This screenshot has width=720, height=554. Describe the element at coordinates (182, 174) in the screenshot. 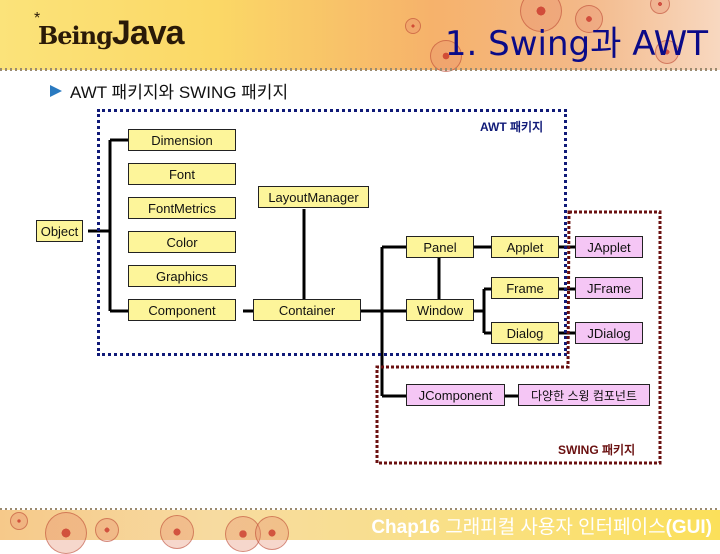

I see `node-font: Font` at that location.